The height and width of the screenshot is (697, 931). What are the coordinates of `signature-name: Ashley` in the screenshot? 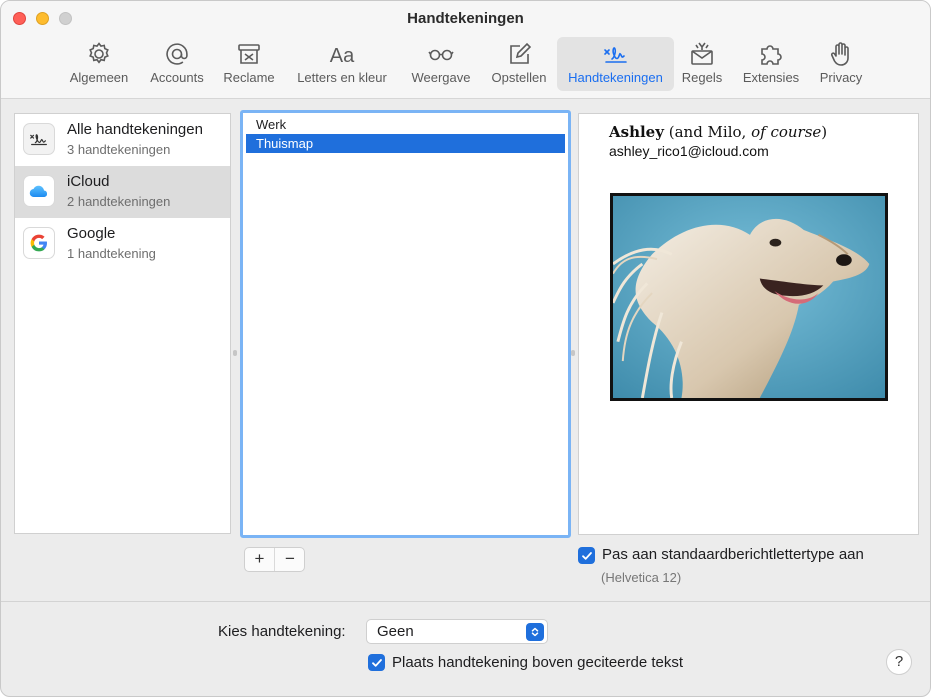 It's located at (636, 132).